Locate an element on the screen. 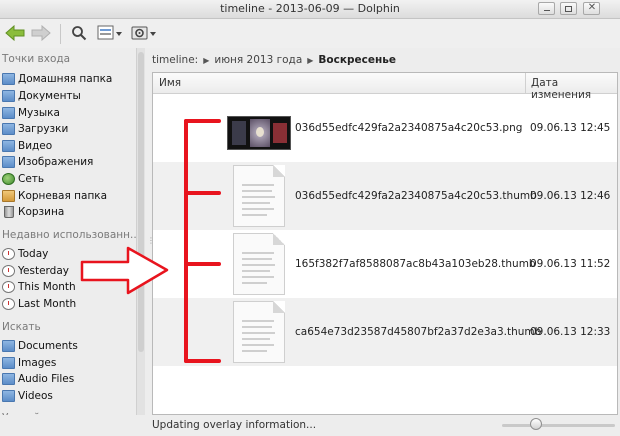 This screenshot has width=620, height=436. annotation-arrow is located at coordinates (124, 270).